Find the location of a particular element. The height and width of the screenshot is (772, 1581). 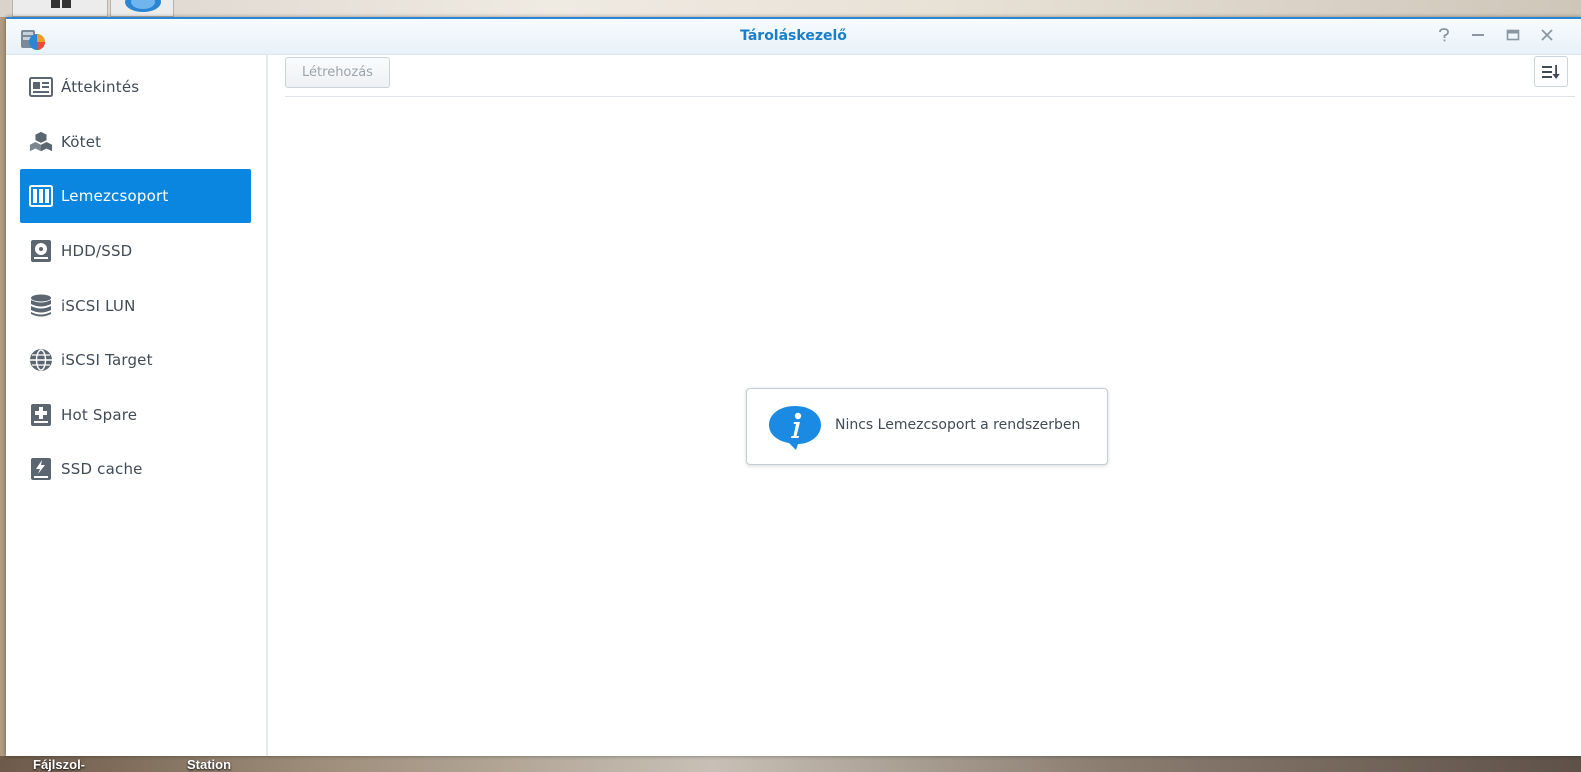

sidebar-item-label: HDD/SSD is located at coordinates (97, 251).